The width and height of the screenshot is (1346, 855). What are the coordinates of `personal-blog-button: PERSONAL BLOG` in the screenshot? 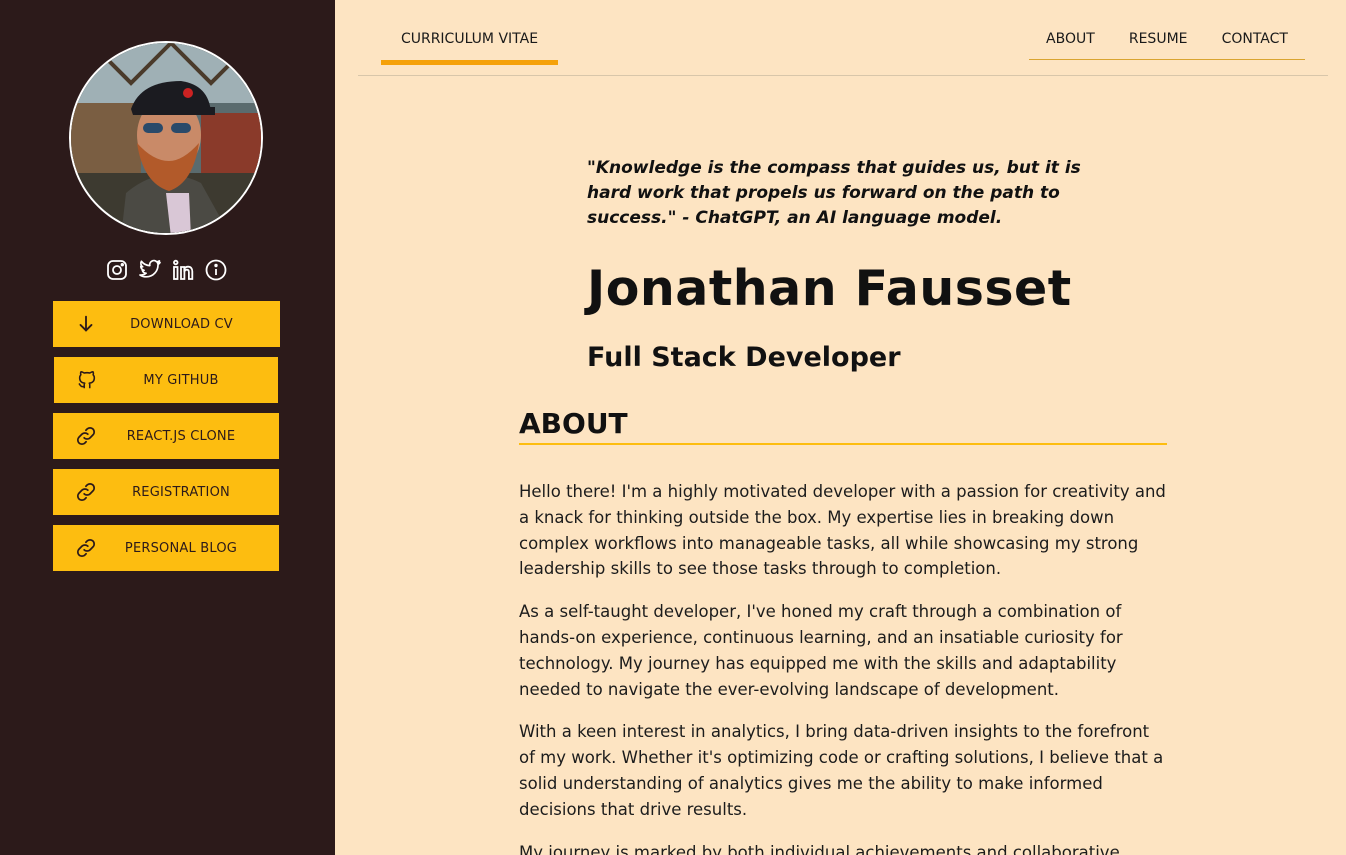 It's located at (166, 548).